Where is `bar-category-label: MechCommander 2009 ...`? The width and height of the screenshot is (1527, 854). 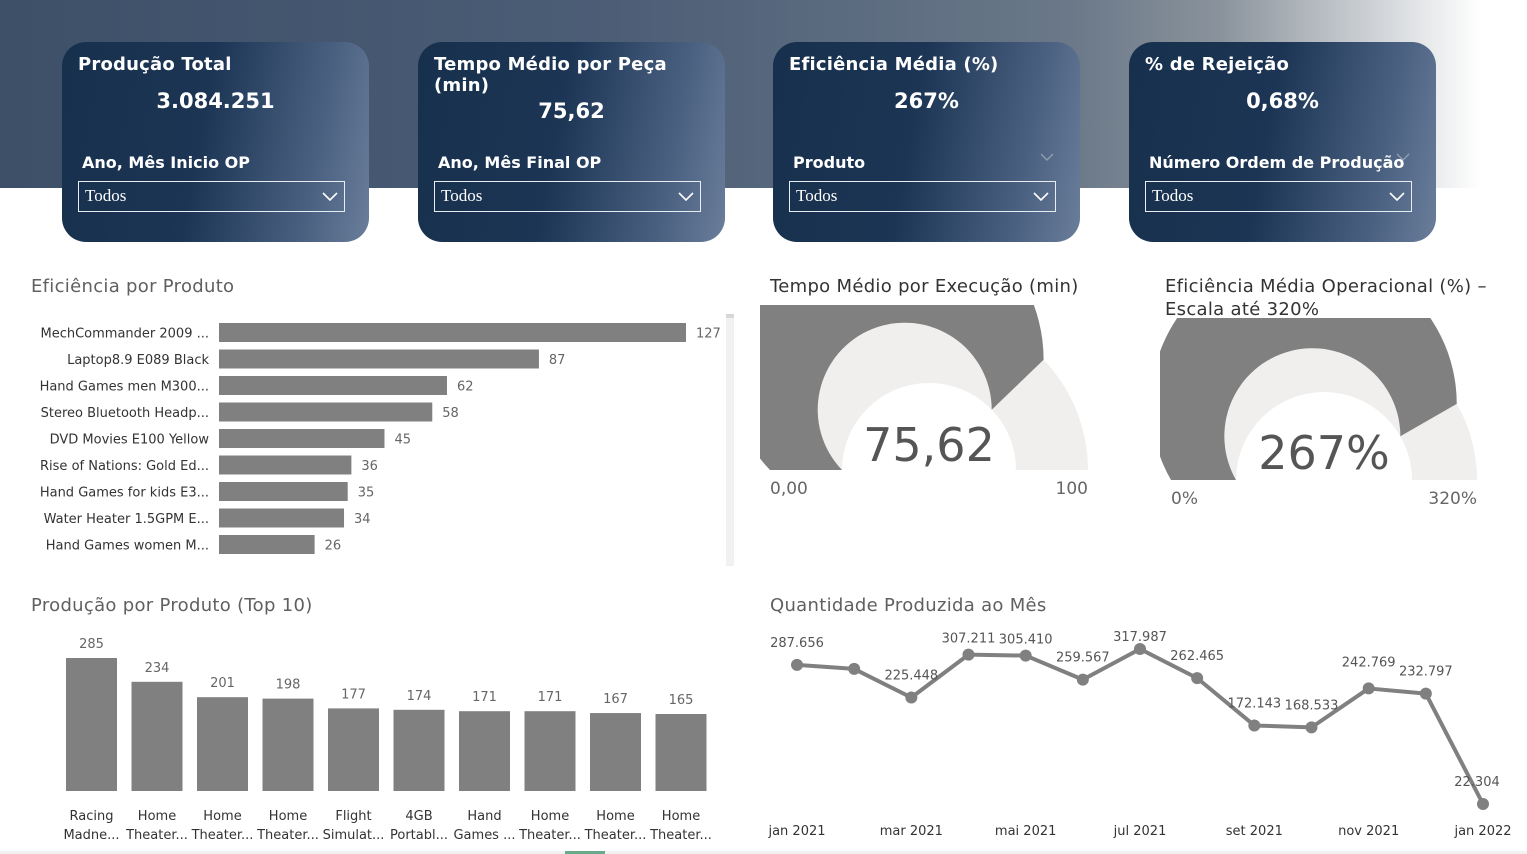 bar-category-label: MechCommander 2009 ... is located at coordinates (124, 334).